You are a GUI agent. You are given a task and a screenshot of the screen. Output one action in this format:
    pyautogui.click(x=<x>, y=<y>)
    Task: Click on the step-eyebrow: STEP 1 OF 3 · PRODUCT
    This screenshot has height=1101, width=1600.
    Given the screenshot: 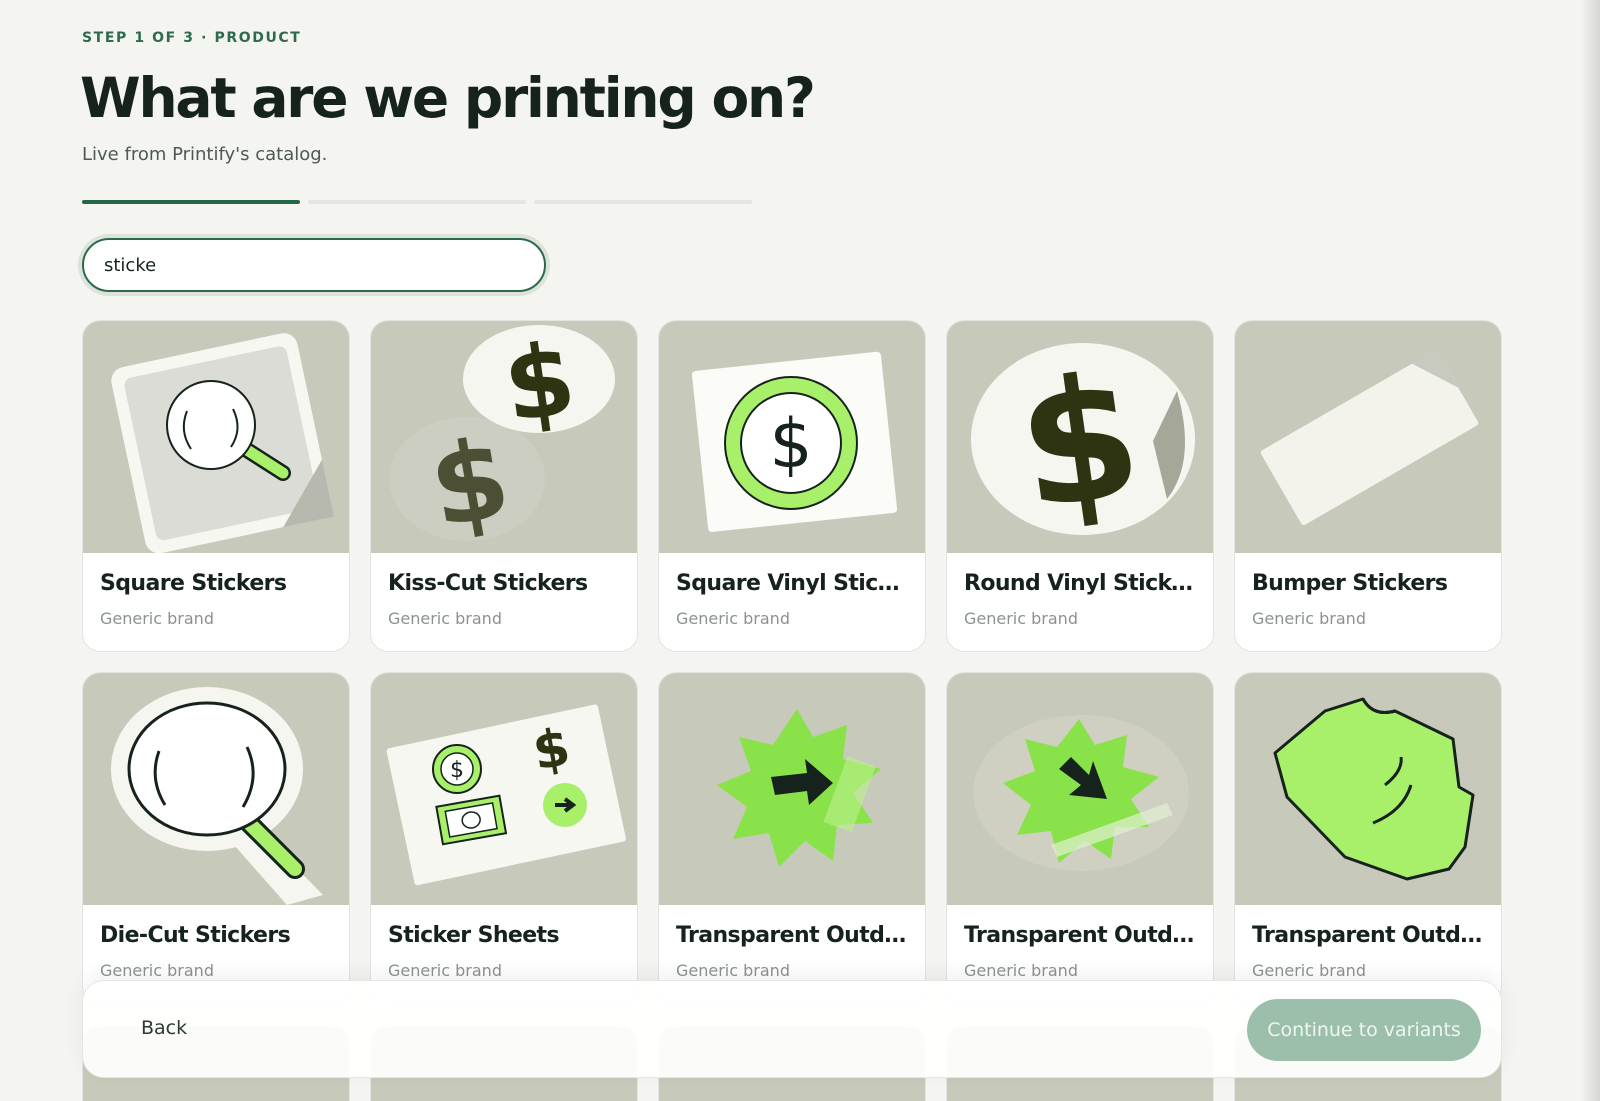 What is the action you would take?
    pyautogui.click(x=192, y=38)
    